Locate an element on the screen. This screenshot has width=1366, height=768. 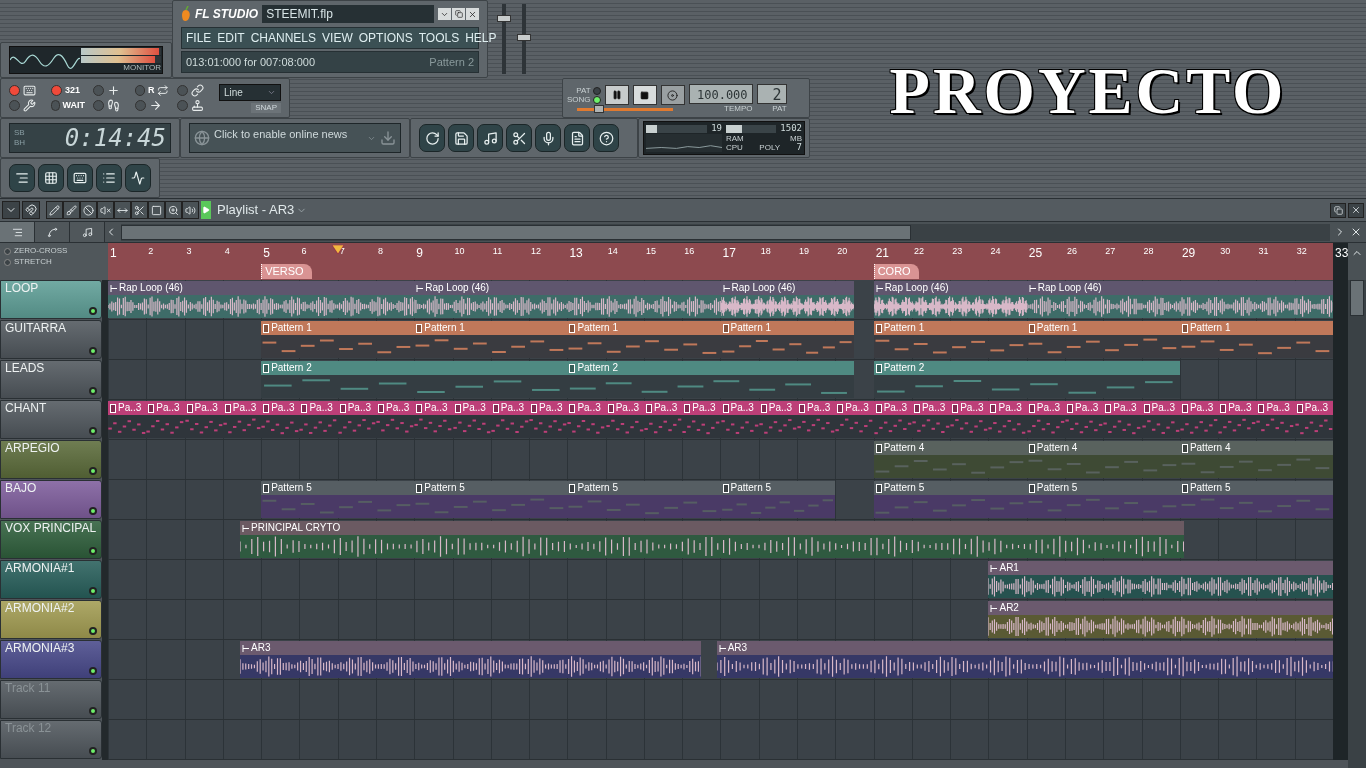
track-header: ARMONIA#3 is located at coordinates (51, 659).